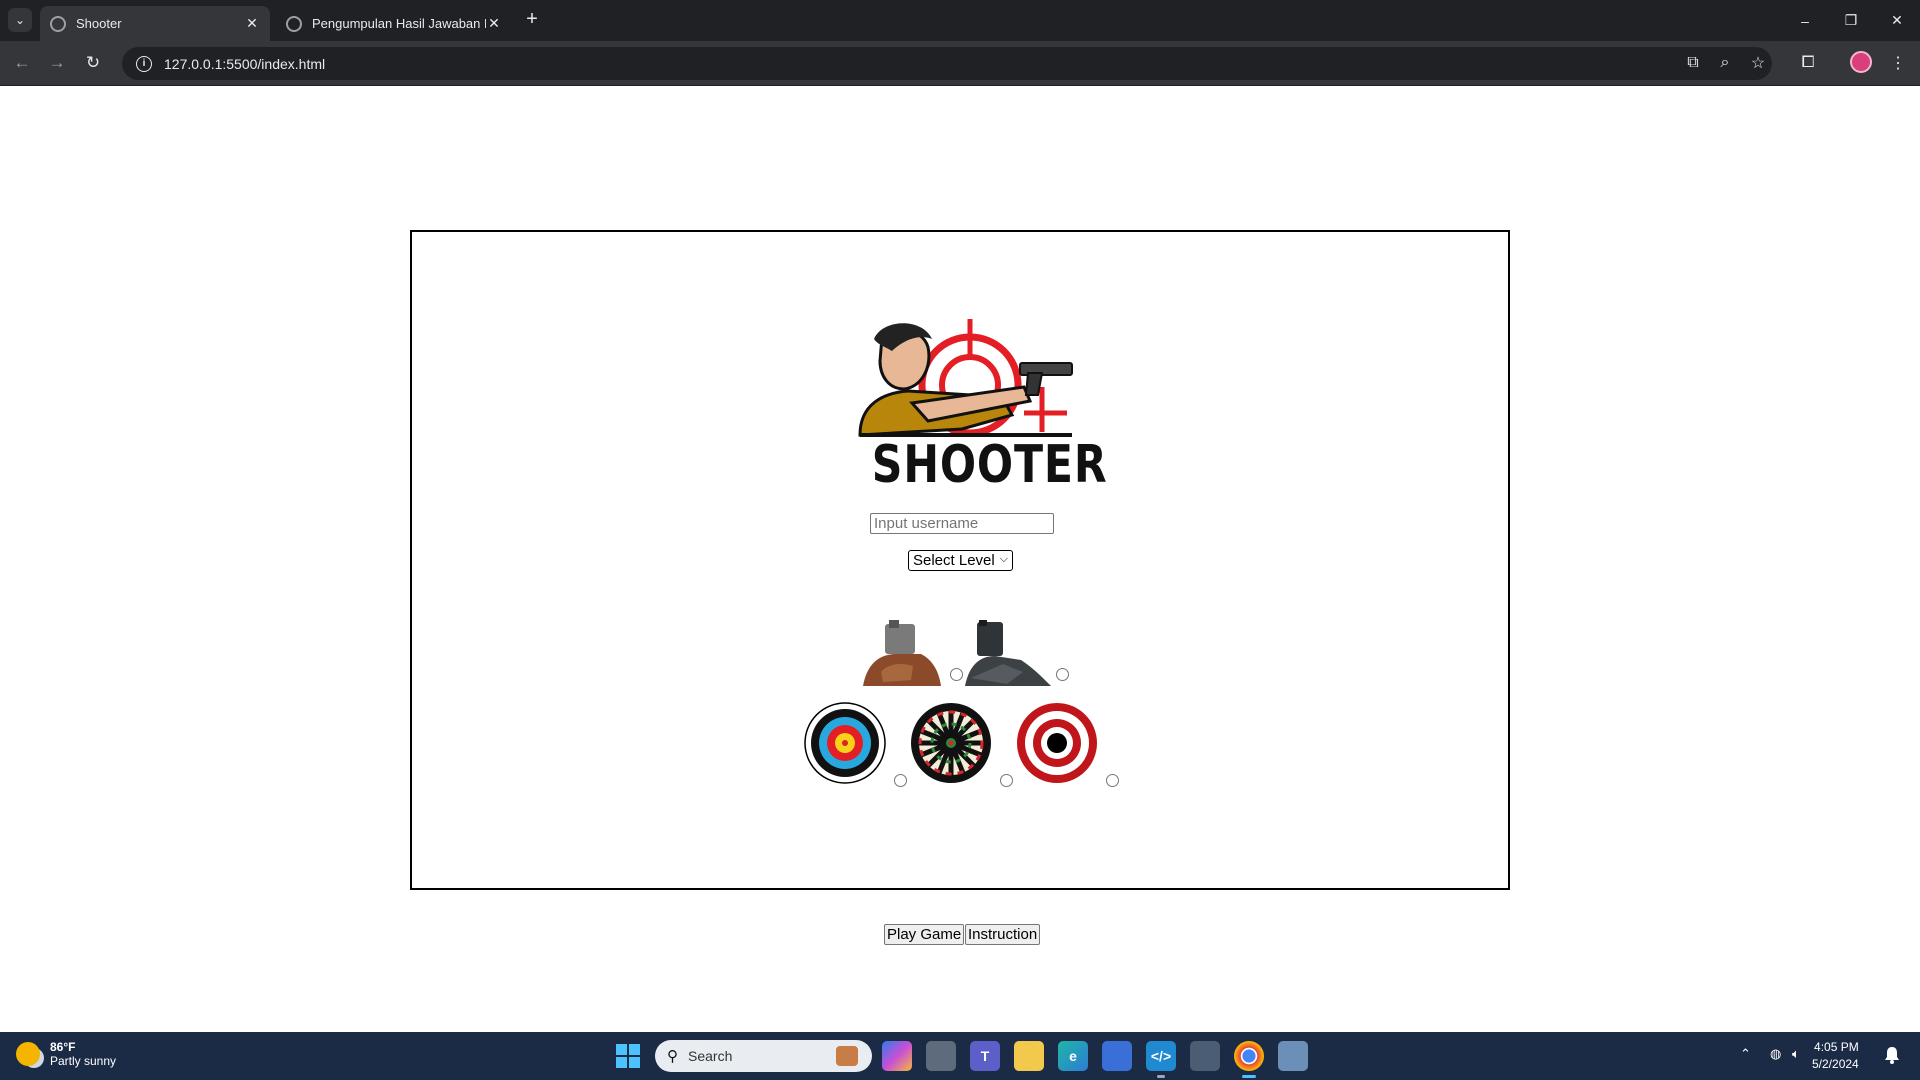  I want to click on partly-sunny-icon, so click(28, 1054).